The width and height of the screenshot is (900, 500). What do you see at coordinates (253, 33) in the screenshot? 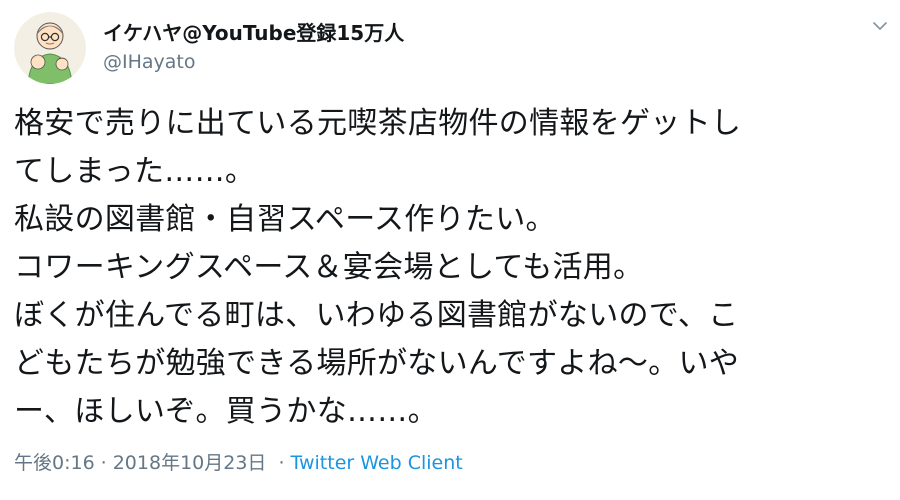
I see `display-name: イケハヤ@YouTube登録15万人` at bounding box center [253, 33].